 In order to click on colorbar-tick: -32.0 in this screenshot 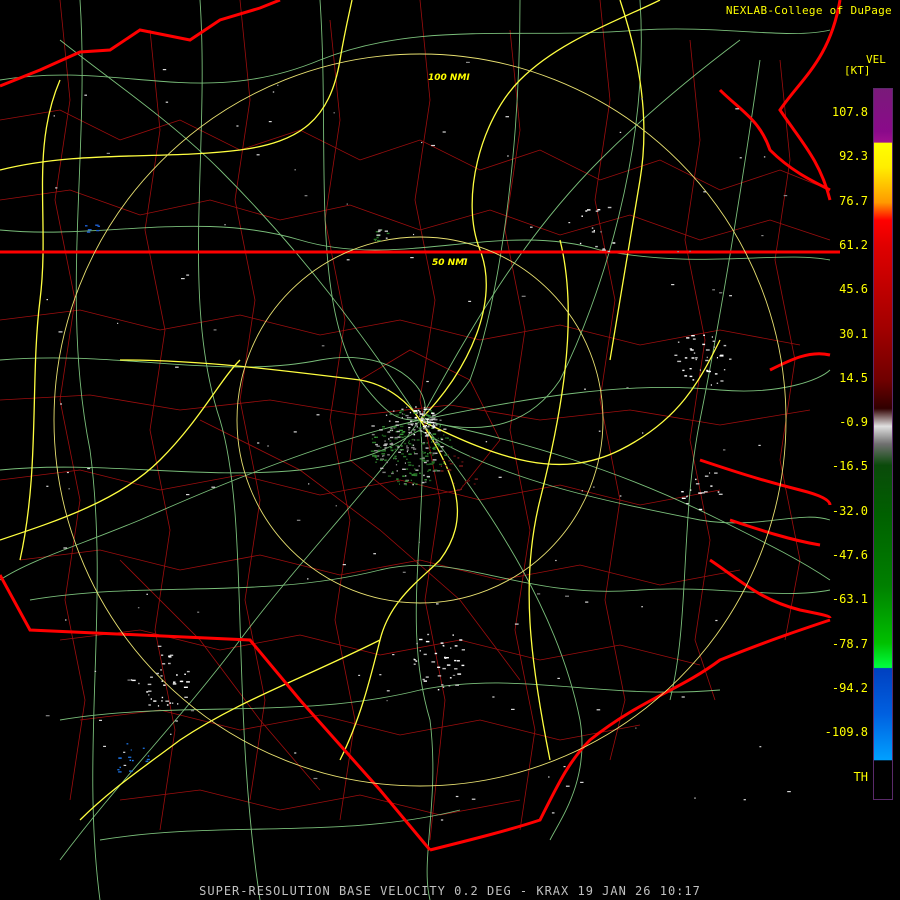, I will do `click(849, 510)`.